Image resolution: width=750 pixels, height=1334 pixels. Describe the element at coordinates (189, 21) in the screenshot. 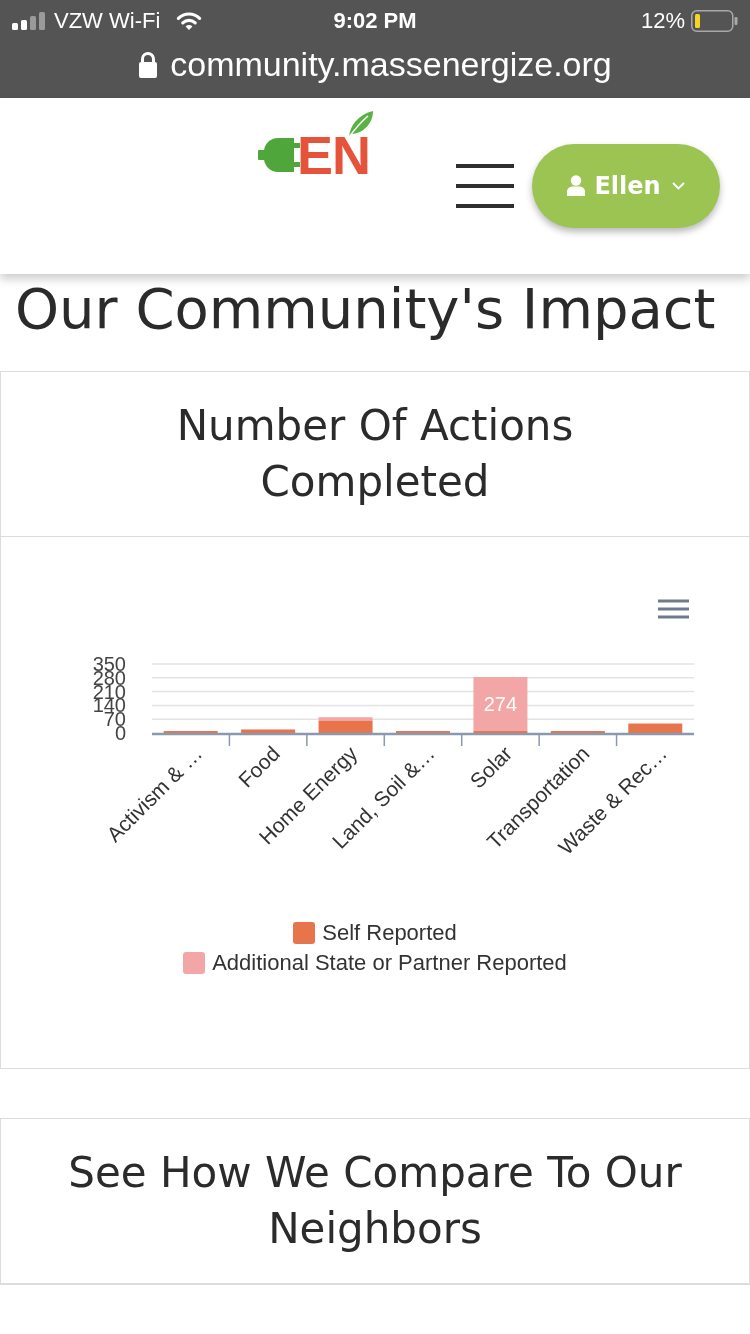

I see `wifi-icon` at that location.